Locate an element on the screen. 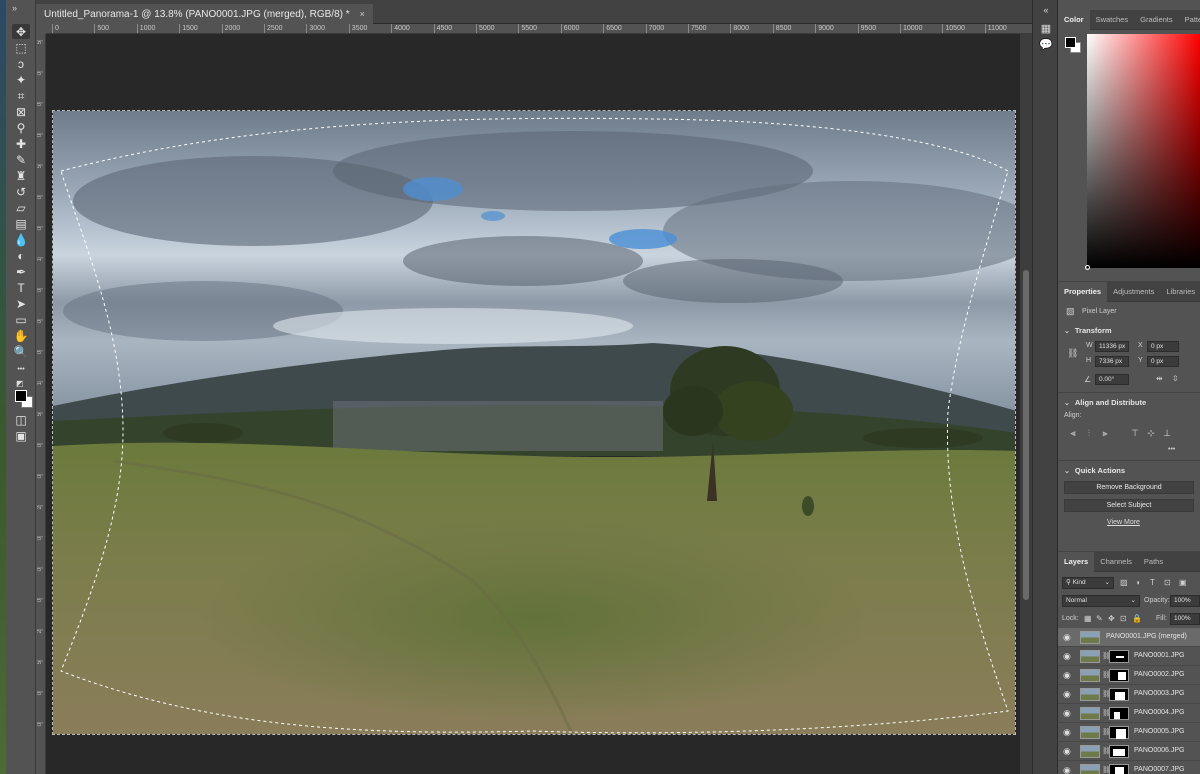 This screenshot has width=1200, height=774. lock-image-icon: ✎ is located at coordinates (1099, 618).